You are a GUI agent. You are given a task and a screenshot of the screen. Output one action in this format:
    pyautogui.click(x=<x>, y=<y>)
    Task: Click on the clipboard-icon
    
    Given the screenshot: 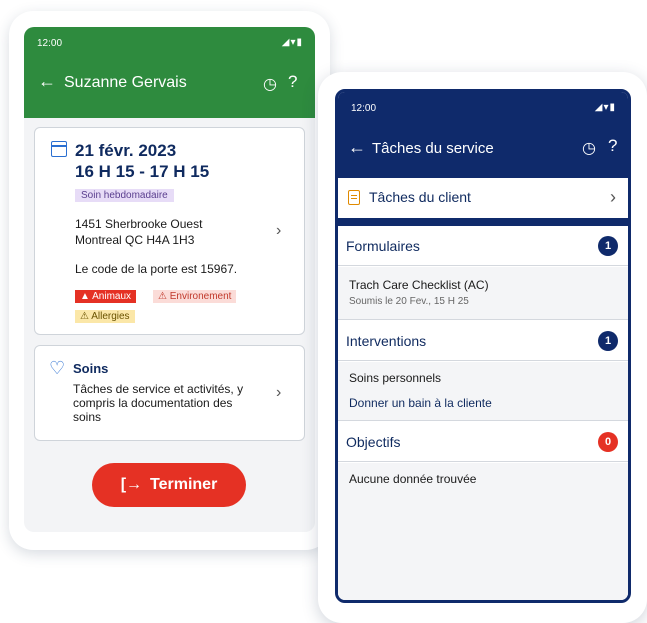 What is the action you would take?
    pyautogui.click(x=354, y=197)
    